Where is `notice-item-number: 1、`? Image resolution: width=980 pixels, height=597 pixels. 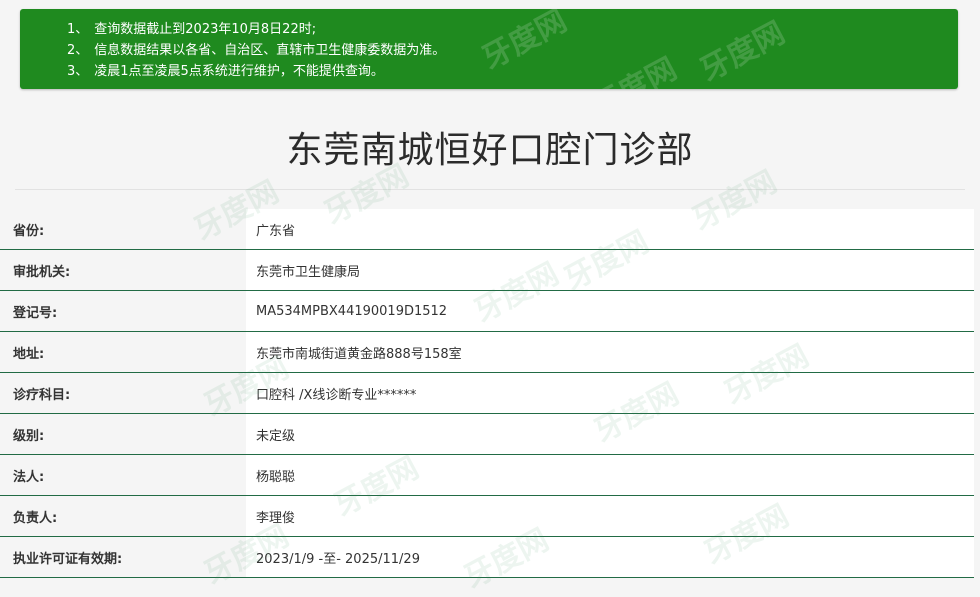
notice-item-number: 1、 is located at coordinates (78, 29).